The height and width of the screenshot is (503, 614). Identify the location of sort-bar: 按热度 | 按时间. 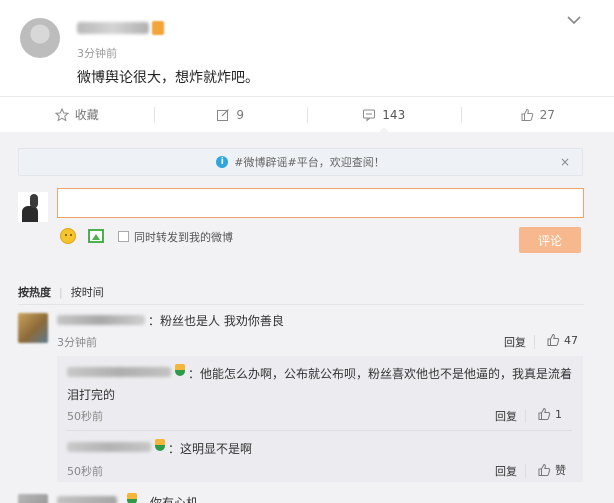
(61, 292).